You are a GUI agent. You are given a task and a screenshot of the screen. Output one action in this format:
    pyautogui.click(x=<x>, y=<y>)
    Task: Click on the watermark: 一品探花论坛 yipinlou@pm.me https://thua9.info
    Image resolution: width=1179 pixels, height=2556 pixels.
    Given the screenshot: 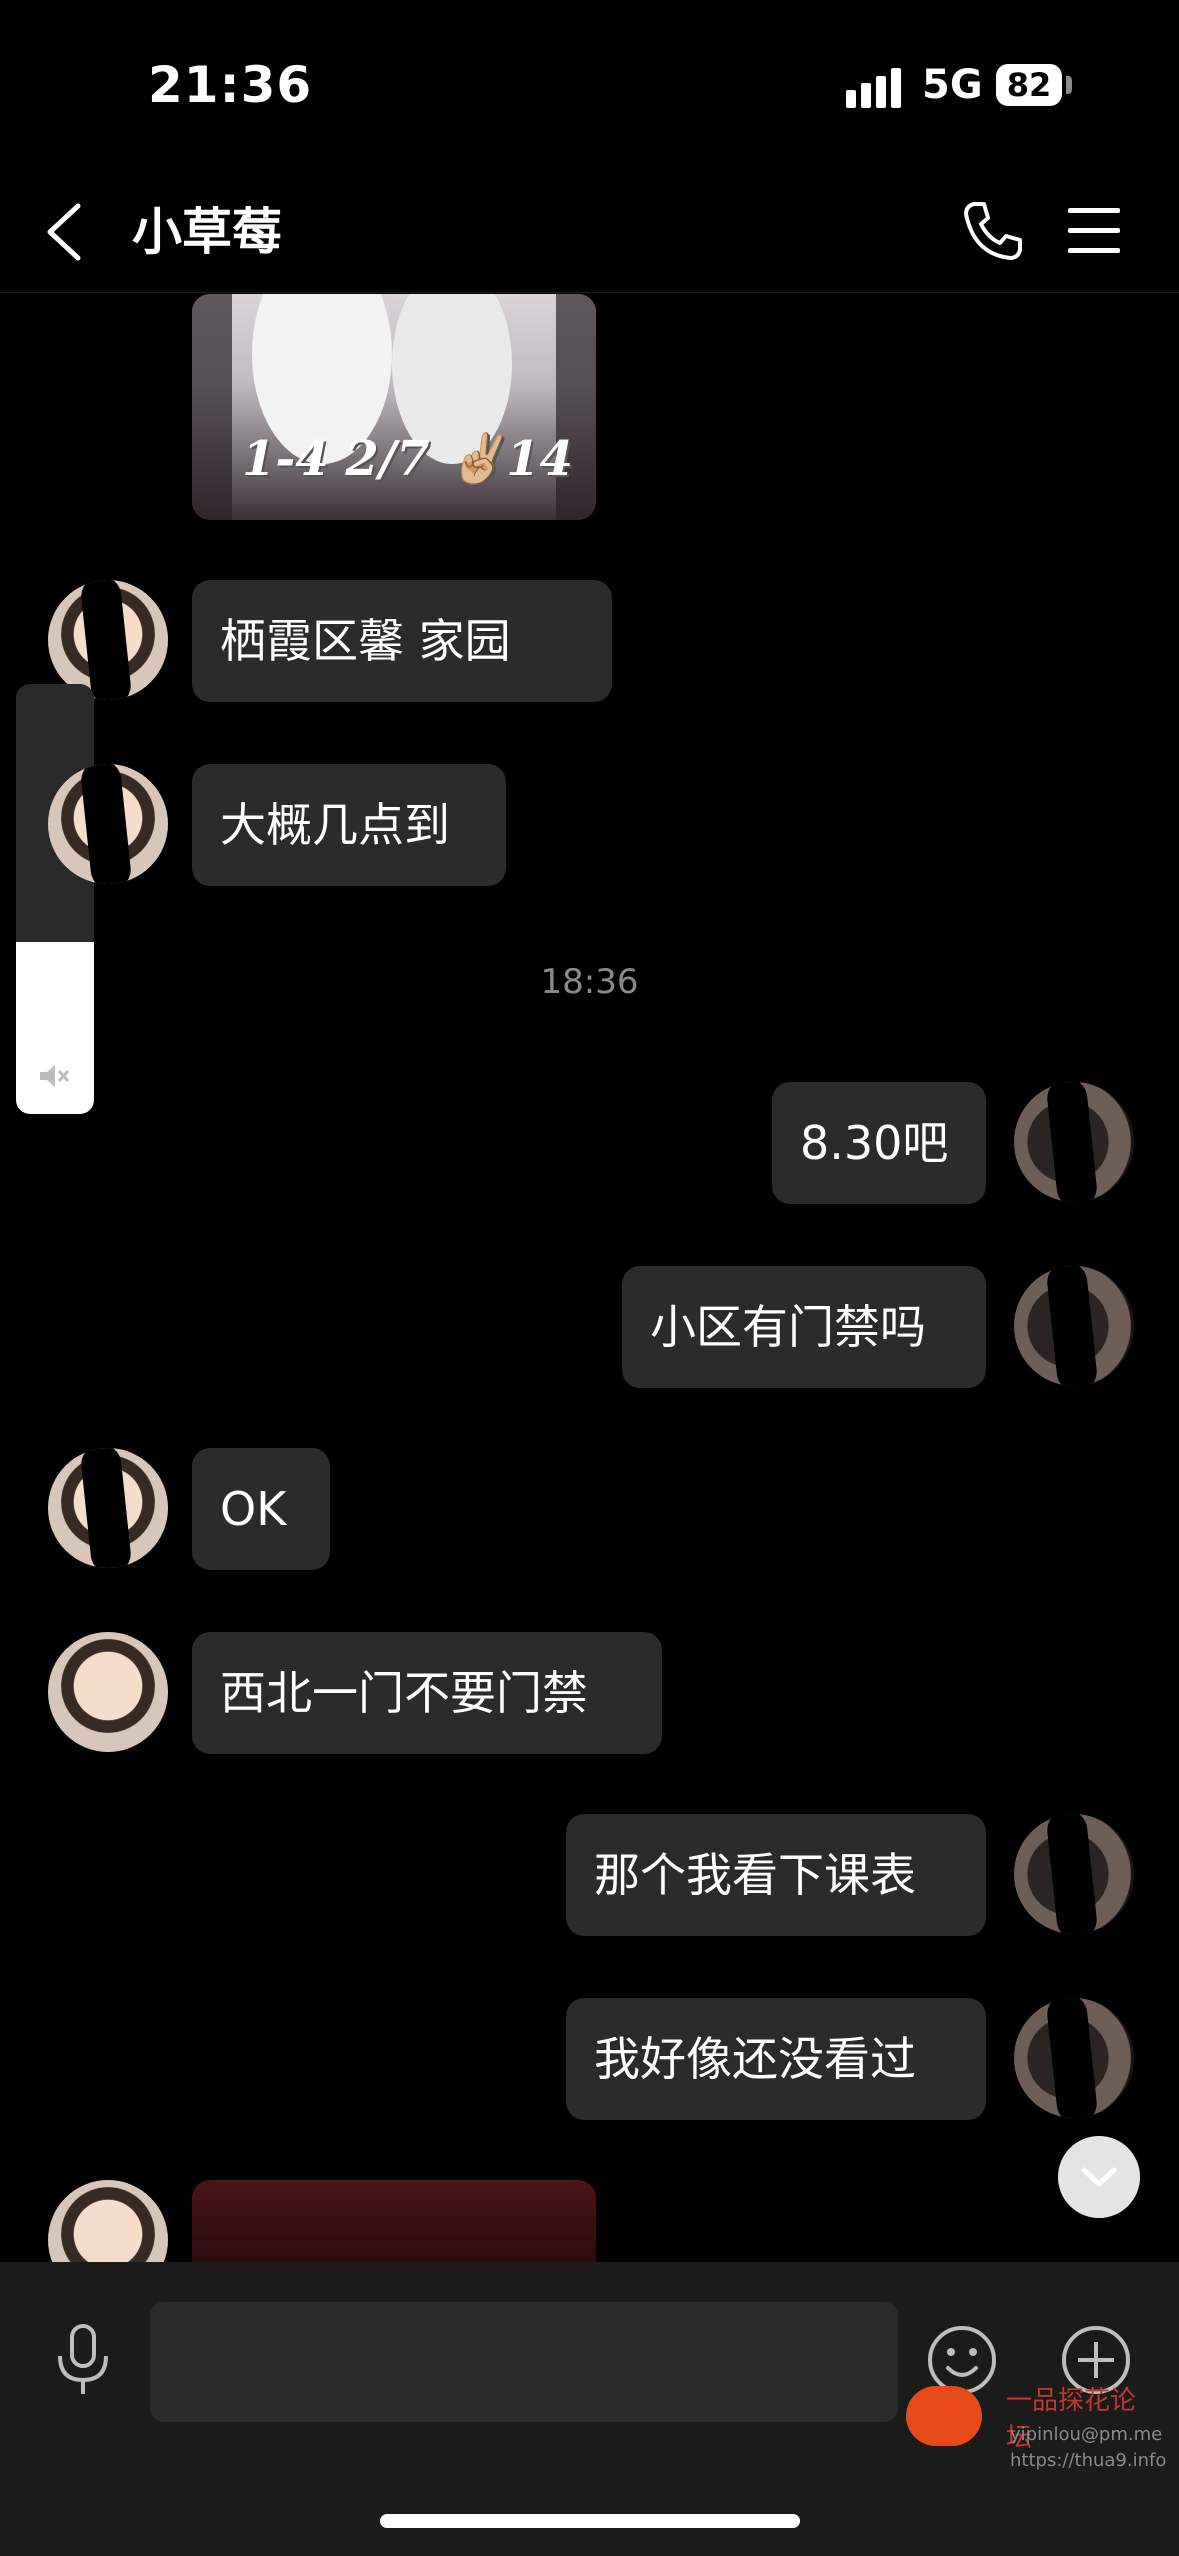 What is the action you would take?
    pyautogui.click(x=1036, y=2460)
    